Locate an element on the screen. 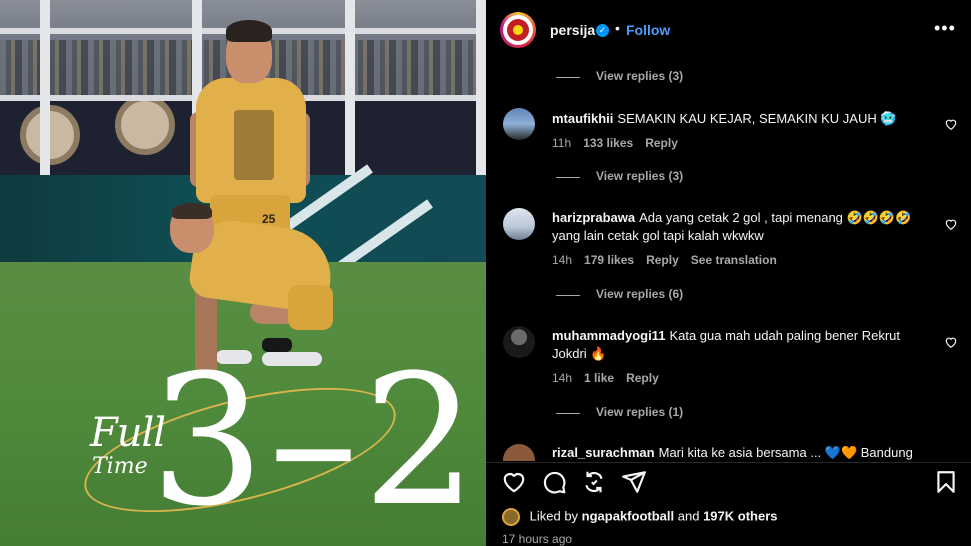  comment-body: Mari kita ke asia bersama ... 💙🧡 Bandung is located at coordinates (785, 452).